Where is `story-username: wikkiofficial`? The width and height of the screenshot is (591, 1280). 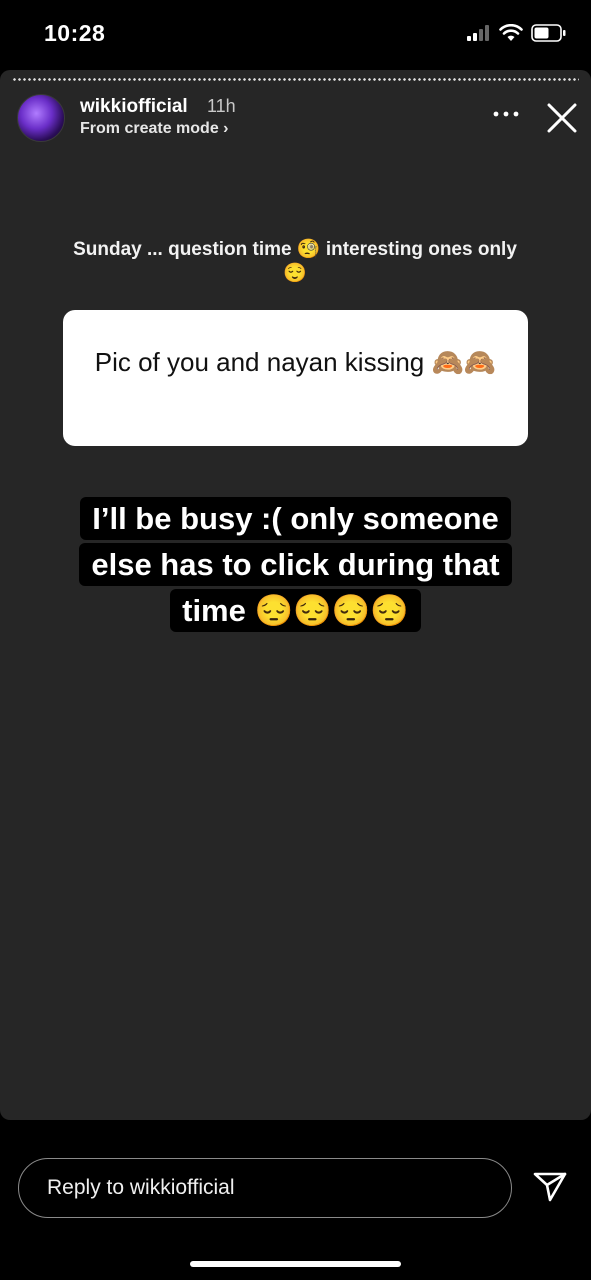 story-username: wikkiofficial is located at coordinates (134, 107).